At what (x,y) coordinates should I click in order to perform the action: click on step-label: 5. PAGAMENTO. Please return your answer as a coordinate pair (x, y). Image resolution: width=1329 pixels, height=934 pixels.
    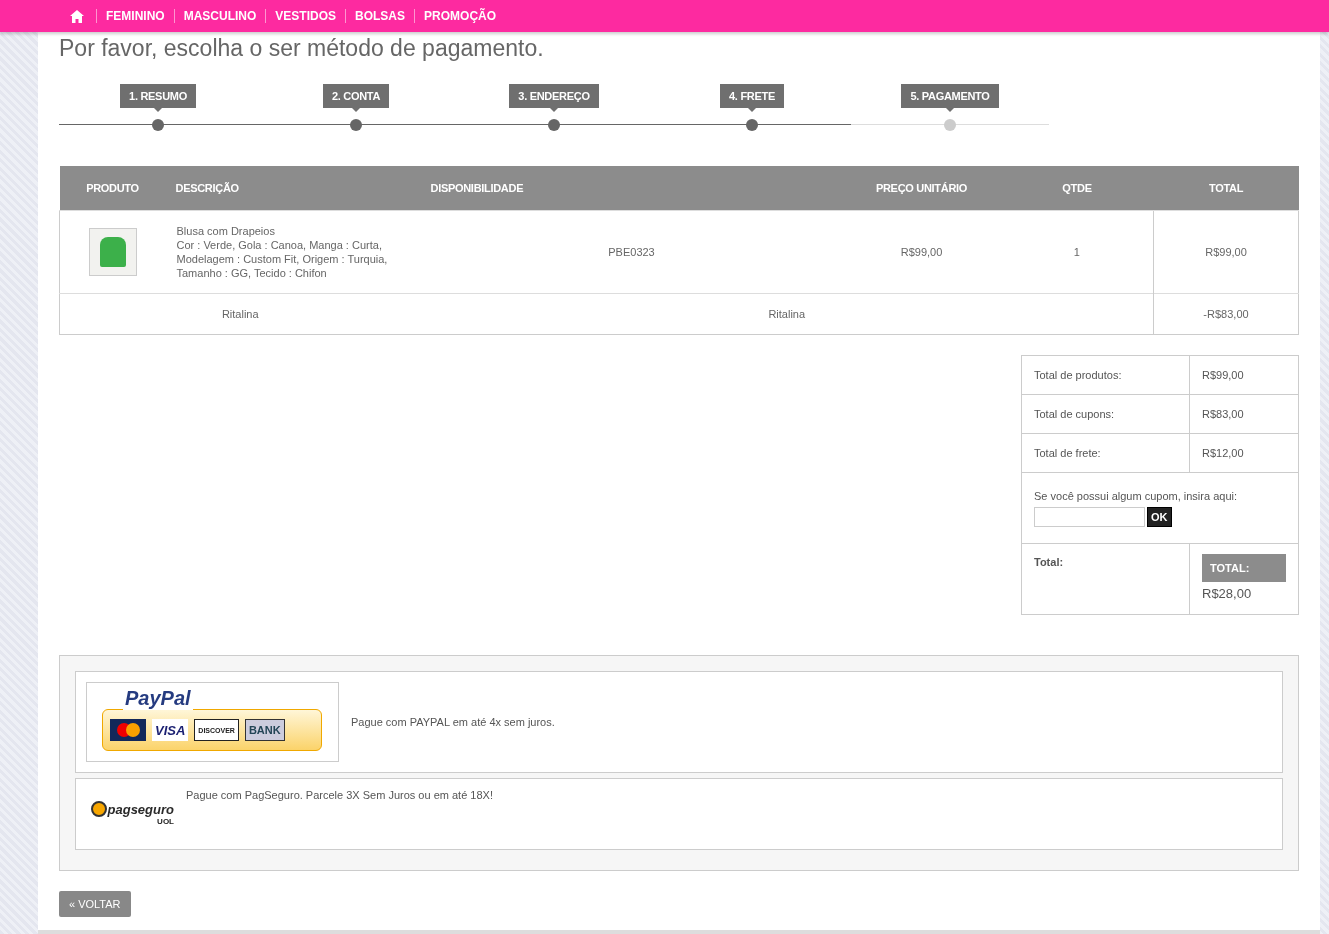
    Looking at the image, I should click on (950, 96).